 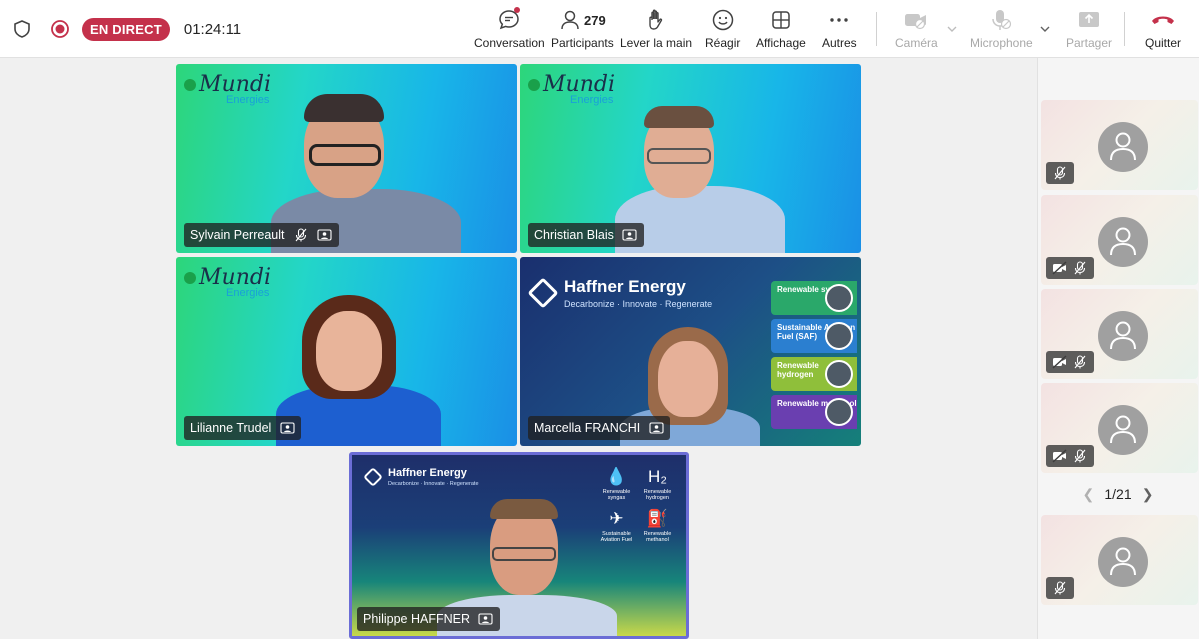 What do you see at coordinates (616, 526) in the screenshot?
I see `product-item: ✈ Sustainable Aviation Fuel` at bounding box center [616, 526].